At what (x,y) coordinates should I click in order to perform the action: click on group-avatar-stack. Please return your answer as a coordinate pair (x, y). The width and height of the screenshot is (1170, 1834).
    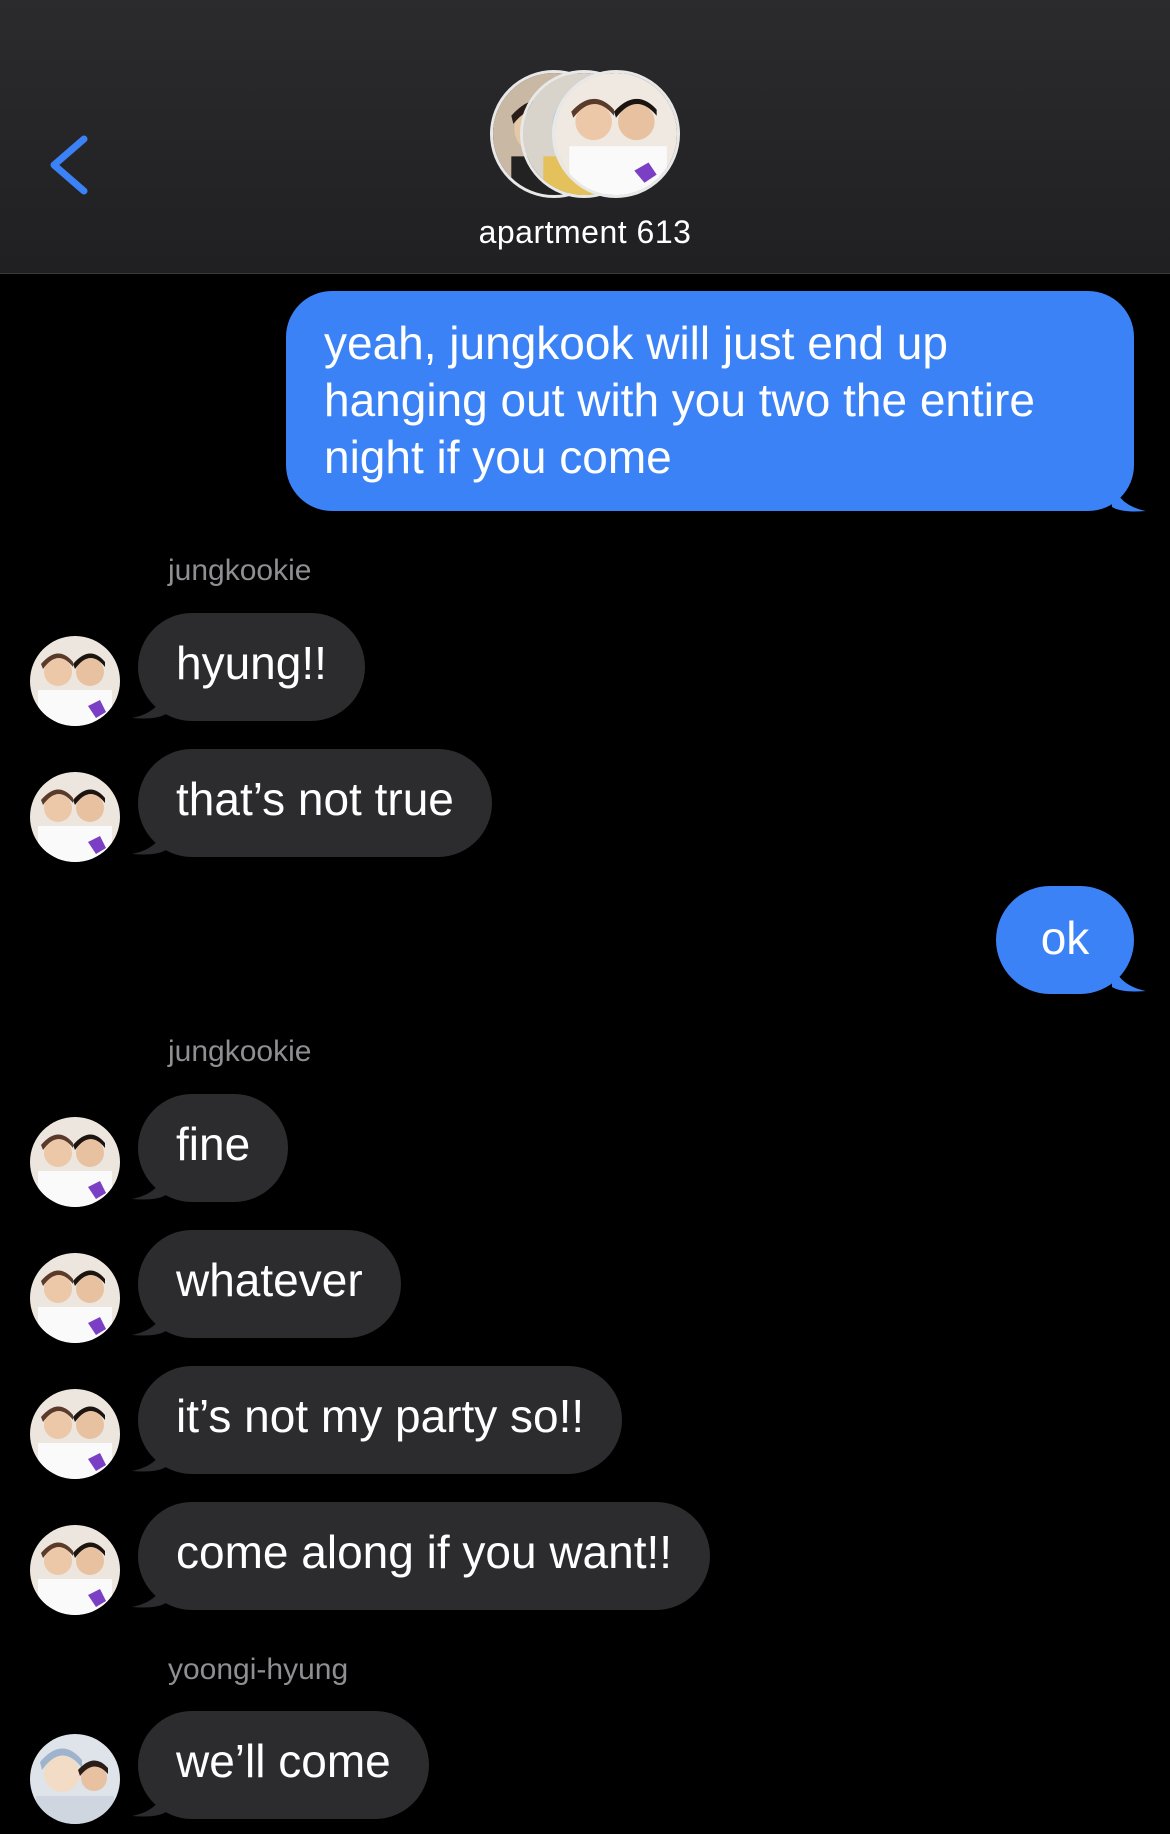
    Looking at the image, I should click on (585, 134).